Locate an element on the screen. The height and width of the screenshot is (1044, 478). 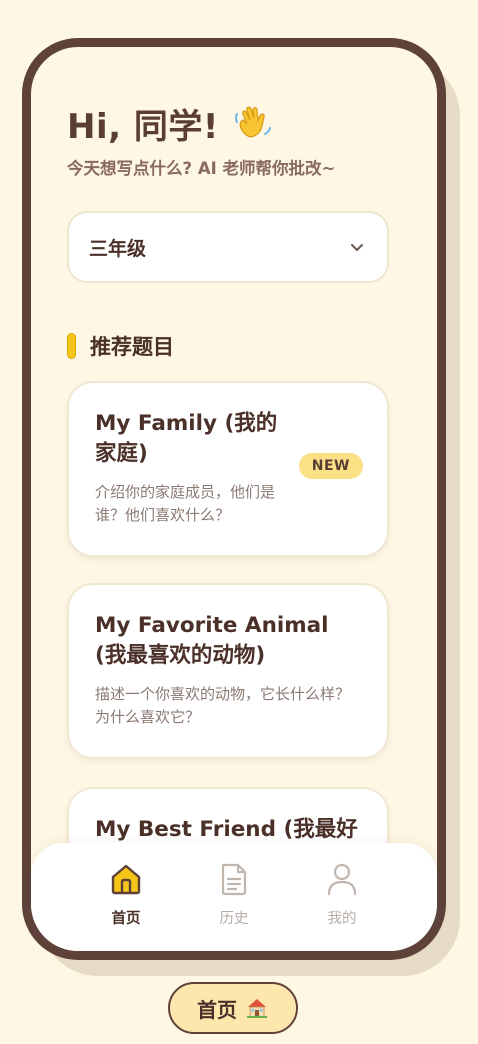
home-icon is located at coordinates (126, 879).